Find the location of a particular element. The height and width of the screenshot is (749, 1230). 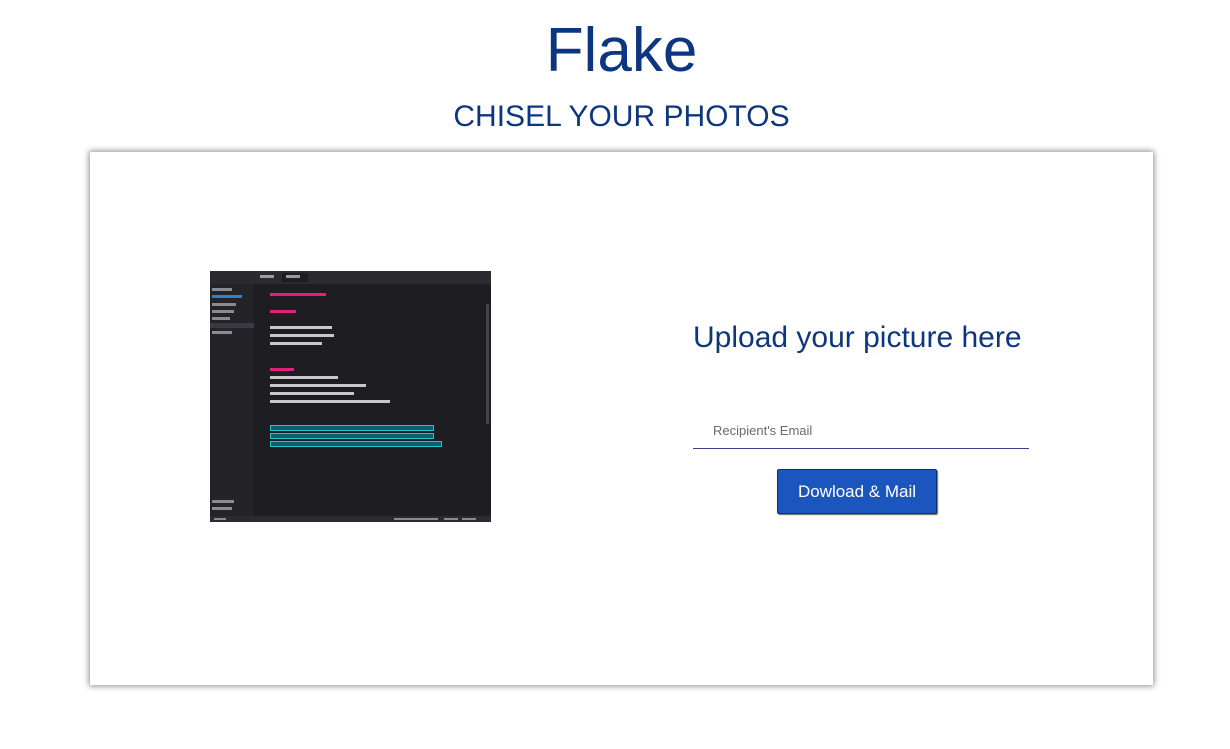

preview-editor-body is located at coordinates (372, 400).